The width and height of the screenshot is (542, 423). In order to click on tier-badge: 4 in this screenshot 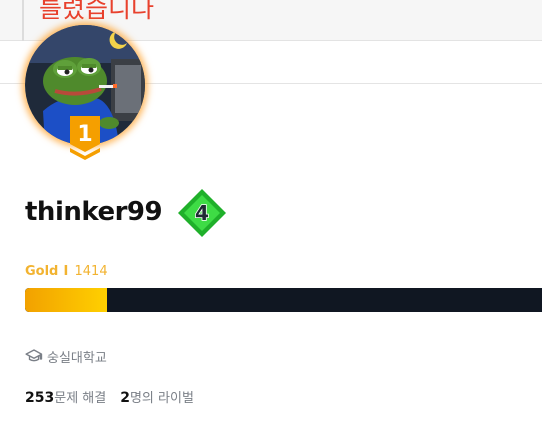, I will do `click(202, 213)`.